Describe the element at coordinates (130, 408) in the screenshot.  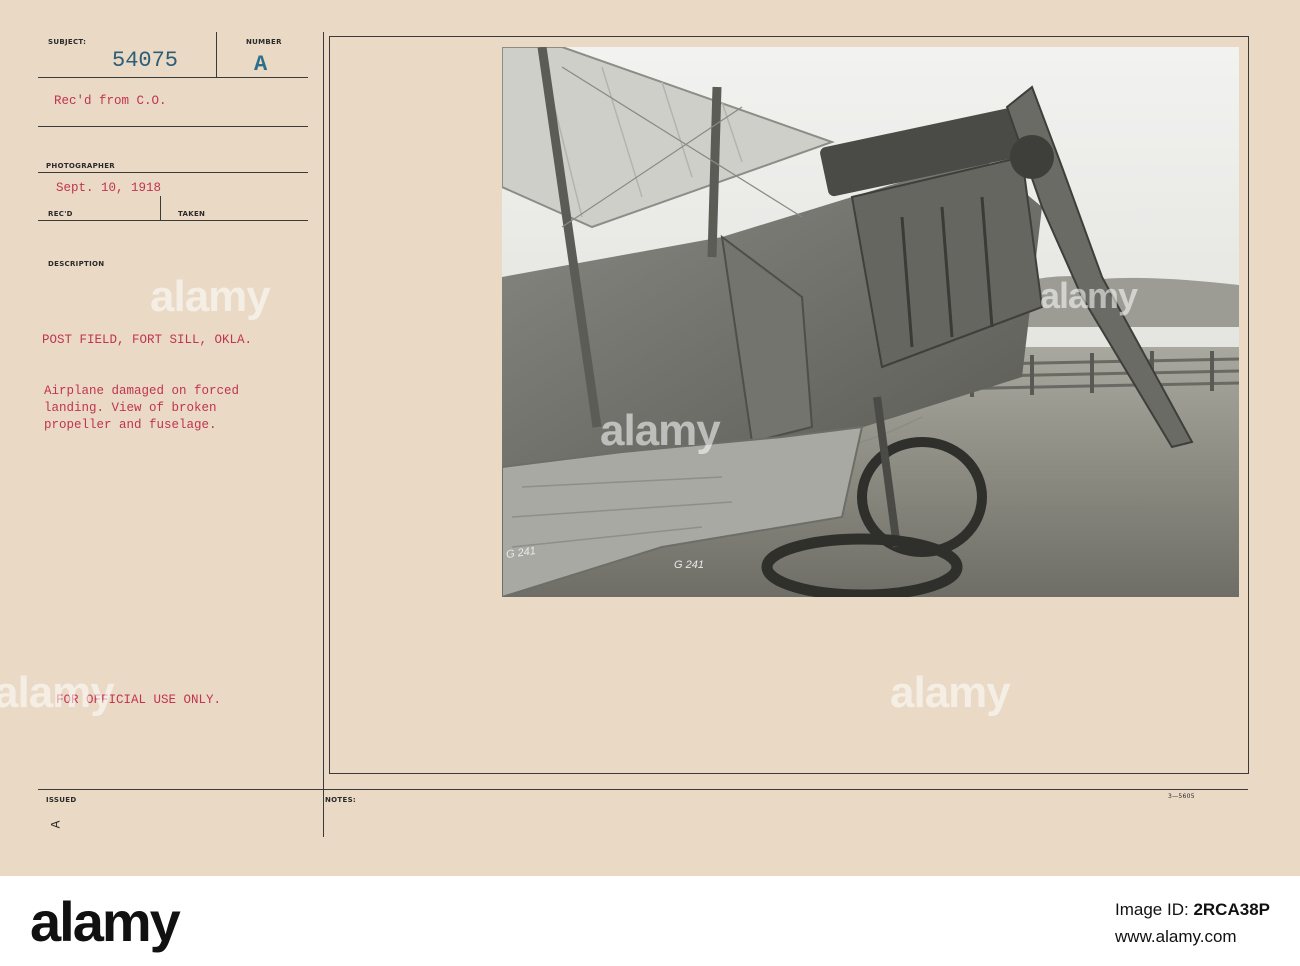
I see `description-line: landing. View of broken` at that location.